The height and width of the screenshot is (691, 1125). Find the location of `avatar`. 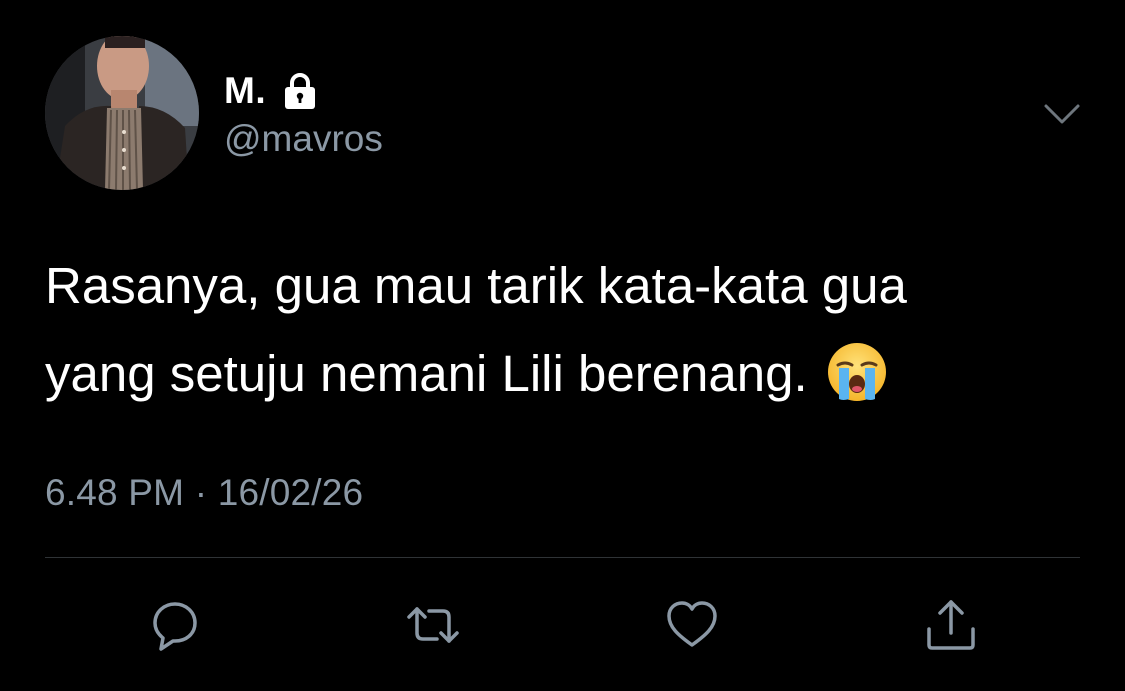

avatar is located at coordinates (122, 113).